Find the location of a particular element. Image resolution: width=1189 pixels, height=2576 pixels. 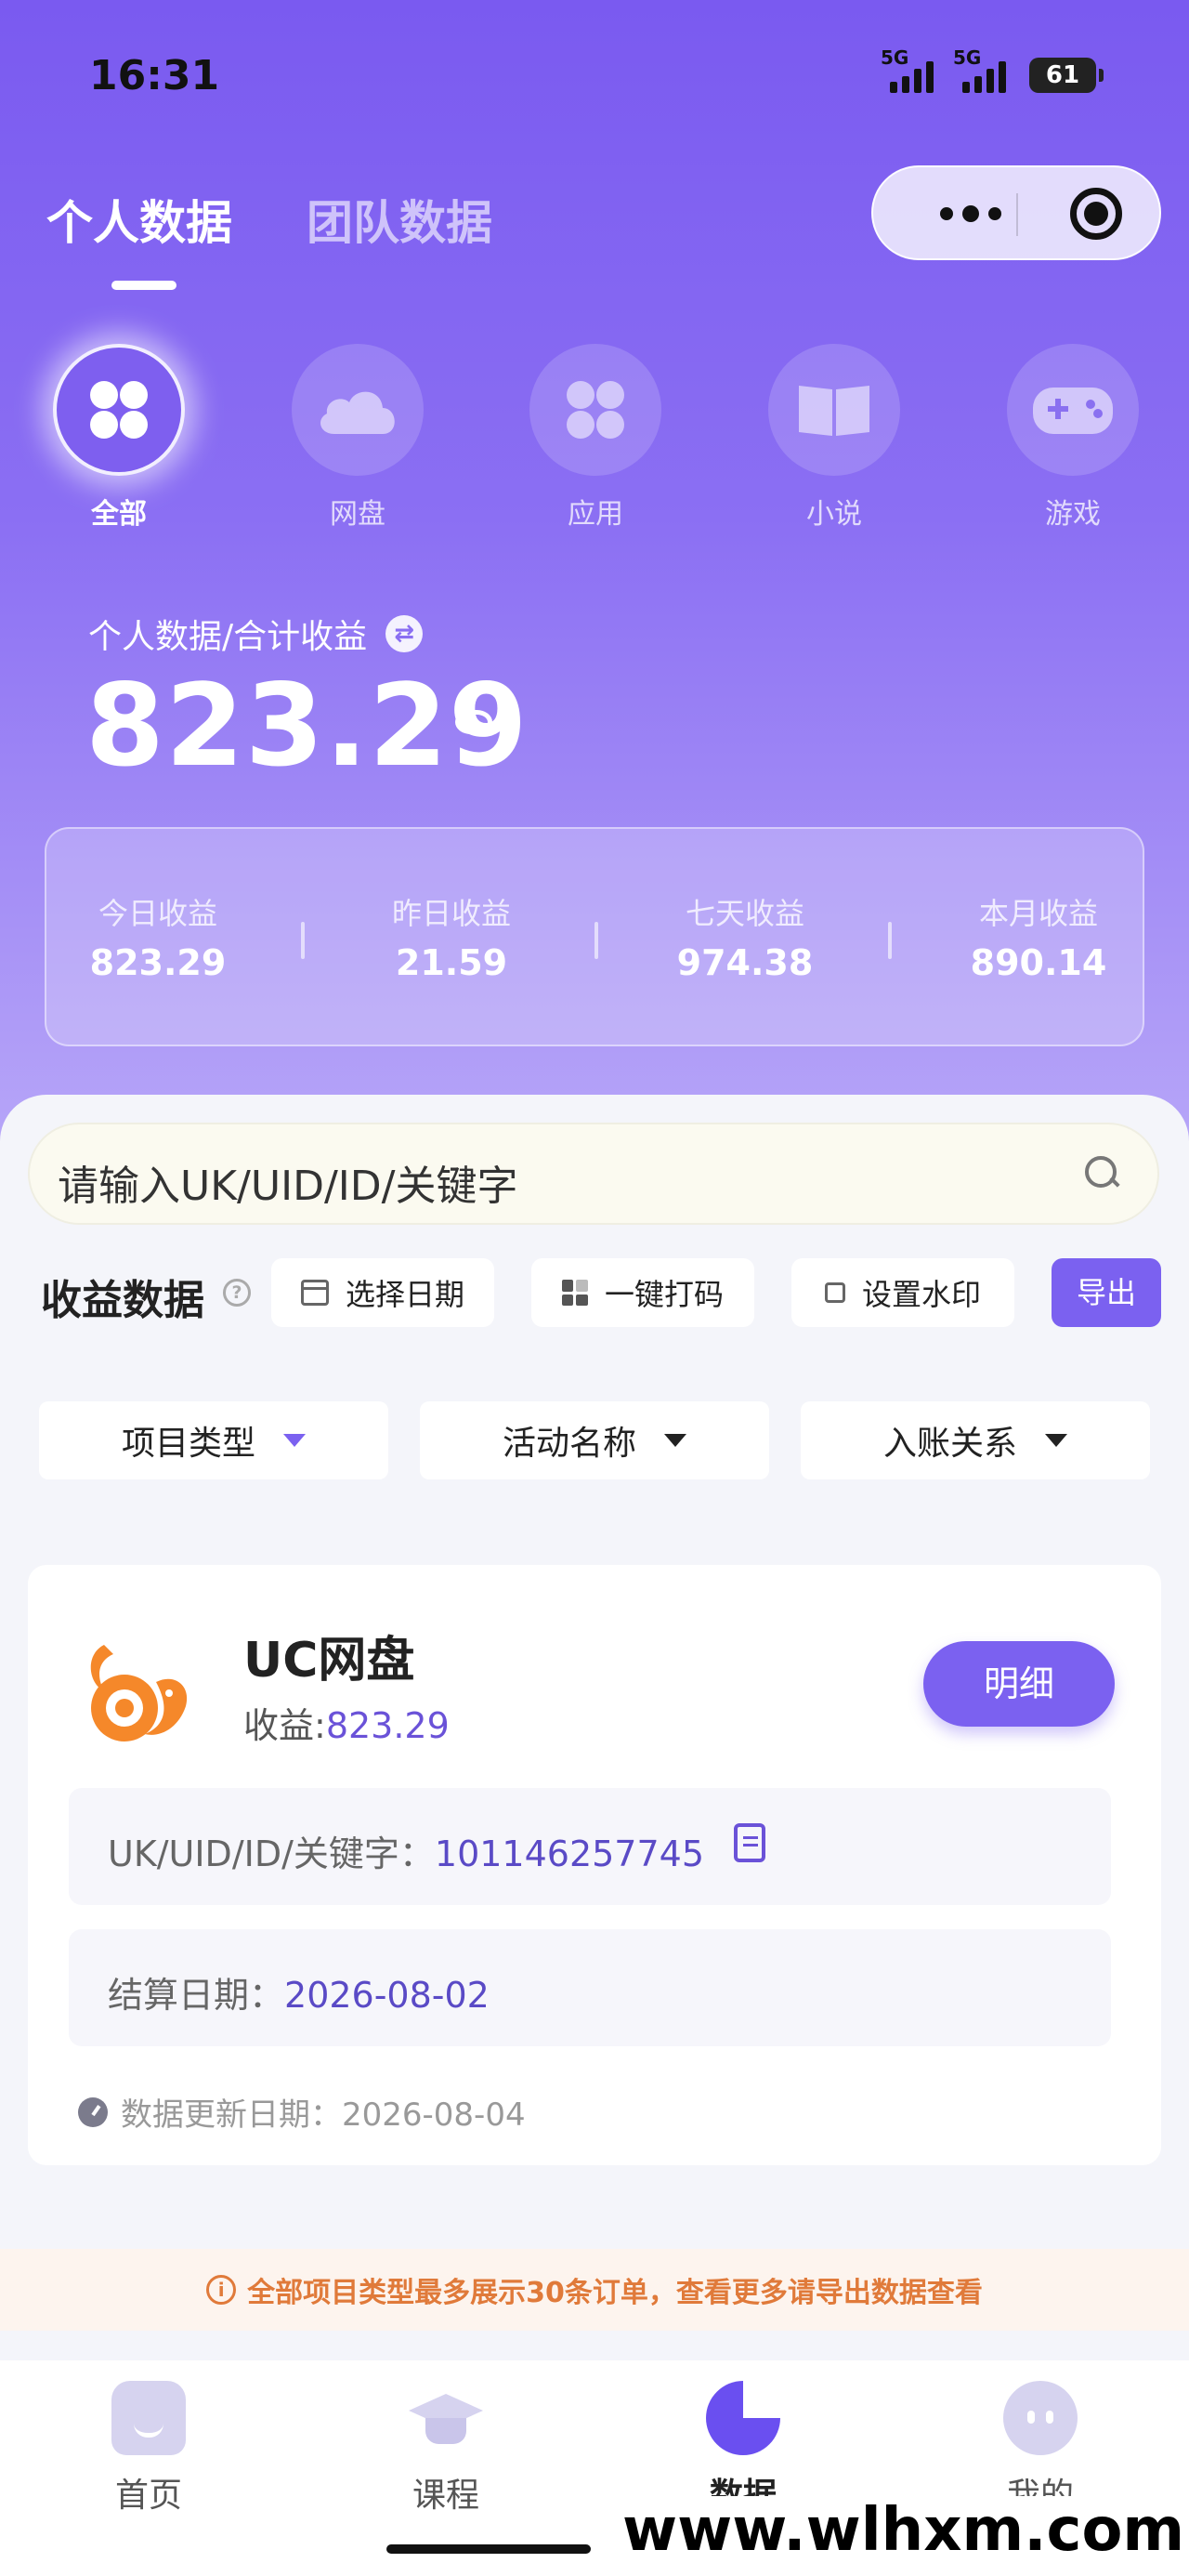

stat-today: 今日收益 823.29 is located at coordinates (158, 936).